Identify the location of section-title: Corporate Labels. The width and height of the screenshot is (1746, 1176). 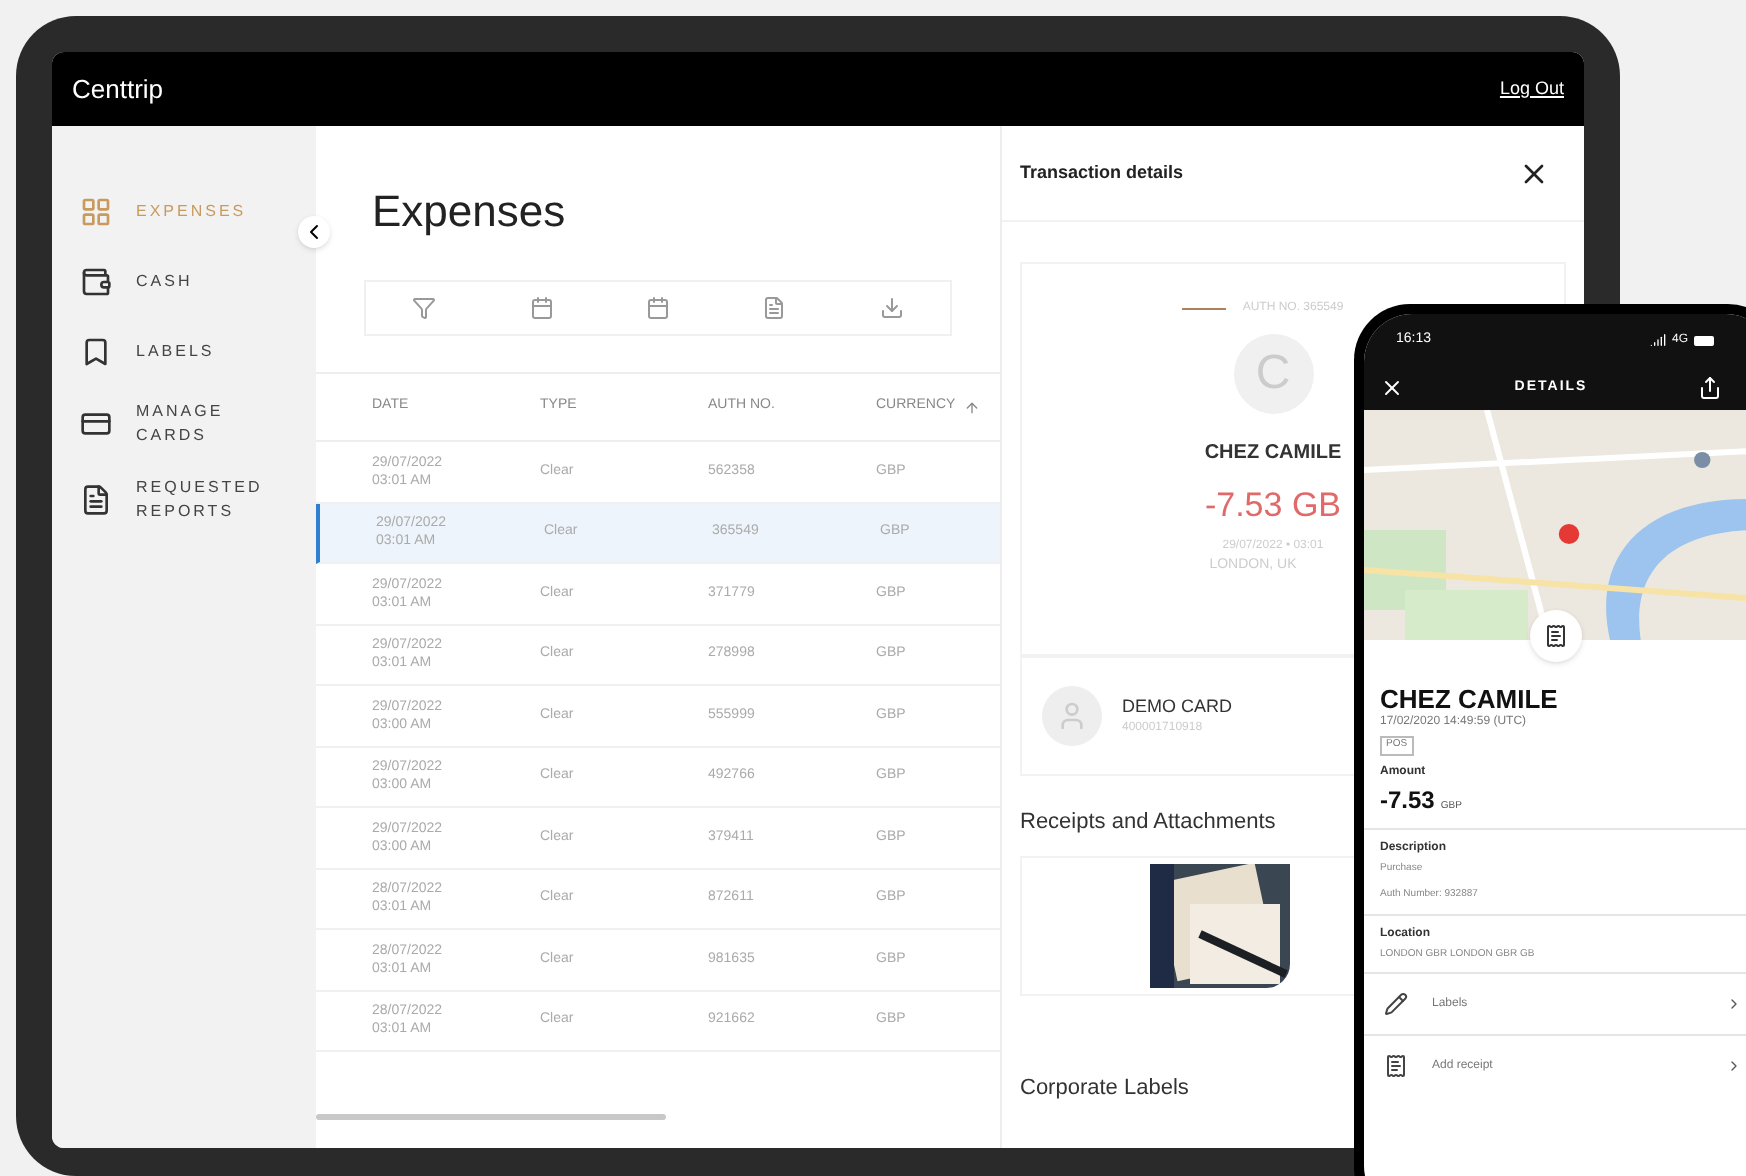
(1104, 1088).